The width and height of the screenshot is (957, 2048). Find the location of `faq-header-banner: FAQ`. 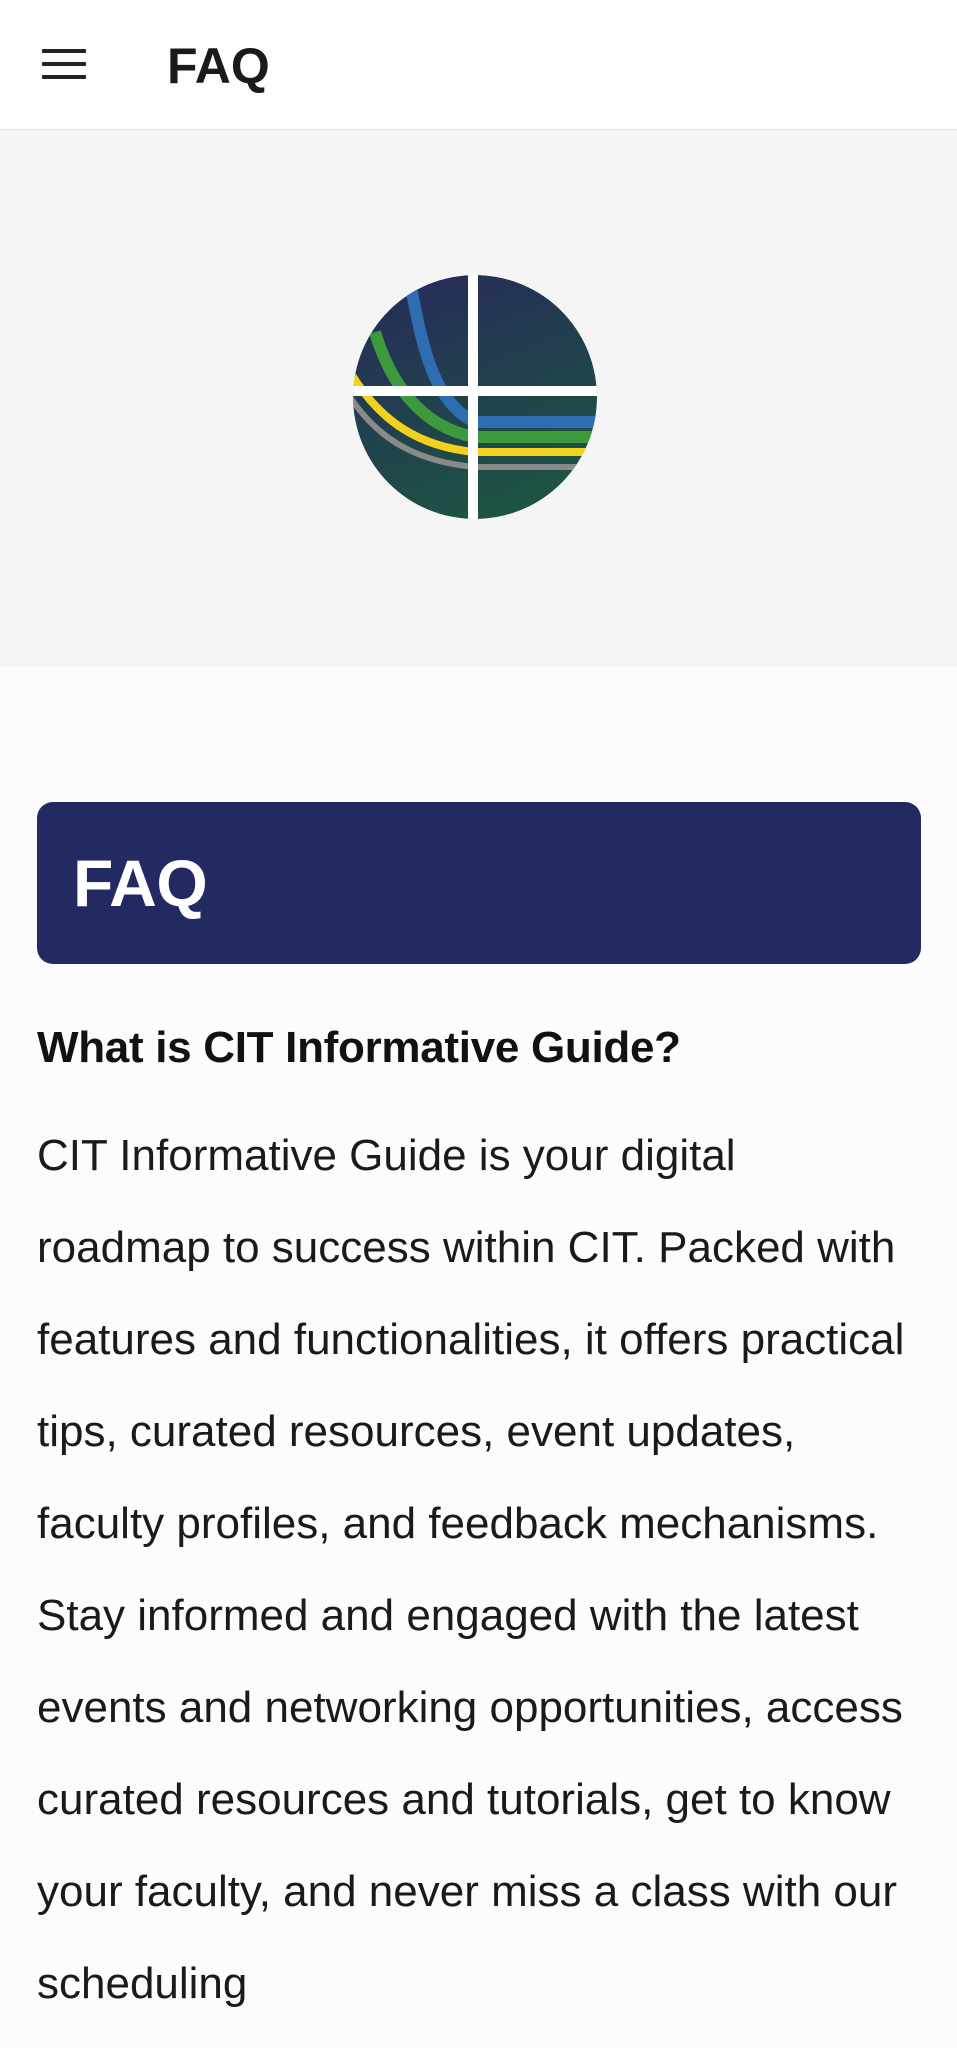

faq-header-banner: FAQ is located at coordinates (479, 883).